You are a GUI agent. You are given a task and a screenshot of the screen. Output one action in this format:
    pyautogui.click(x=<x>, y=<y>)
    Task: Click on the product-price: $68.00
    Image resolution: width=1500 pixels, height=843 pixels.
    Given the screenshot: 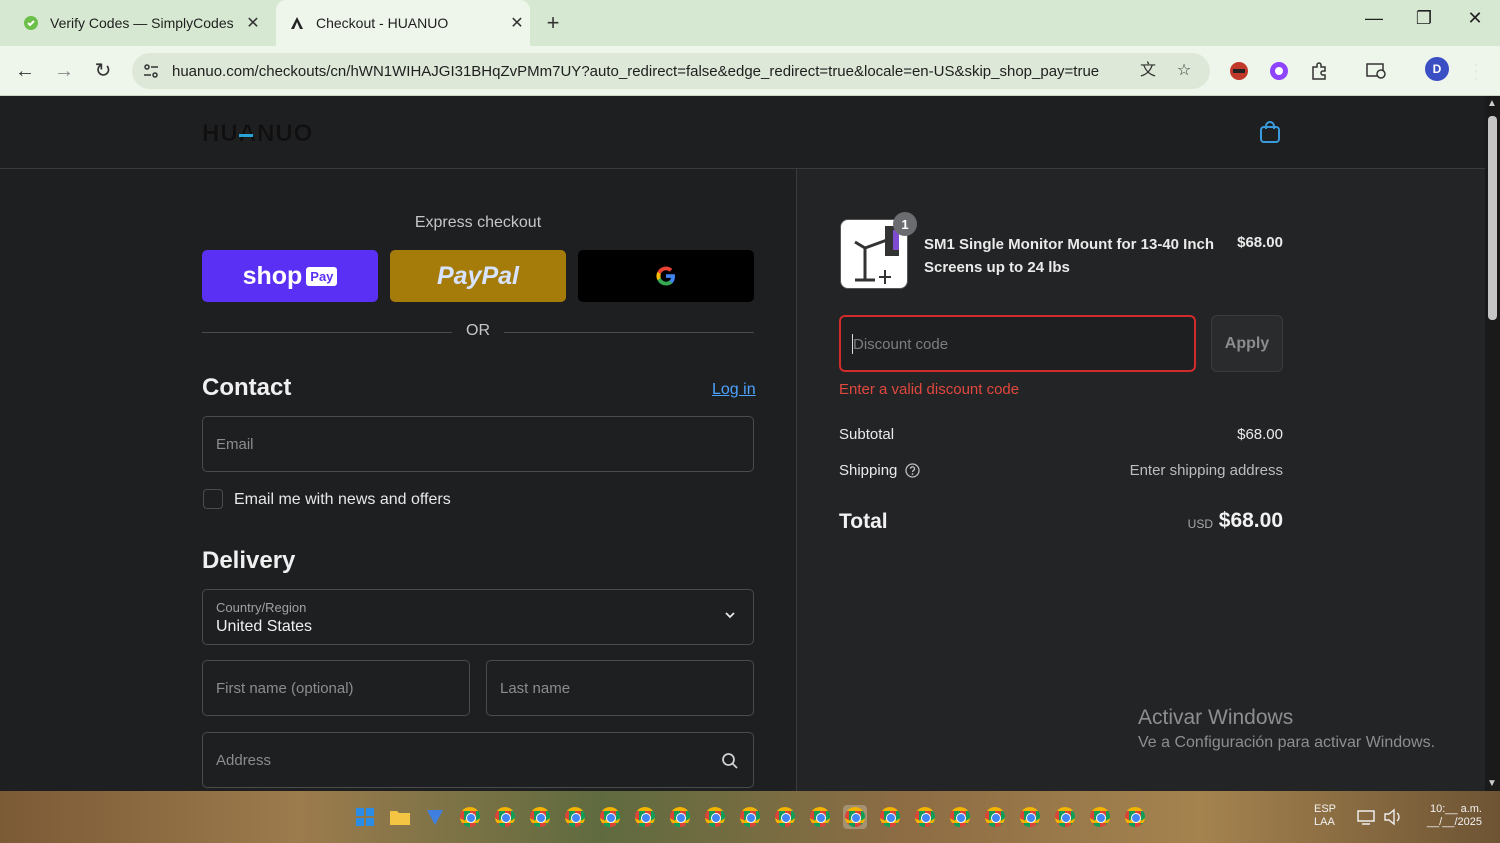 What is the action you would take?
    pyautogui.click(x=1260, y=242)
    